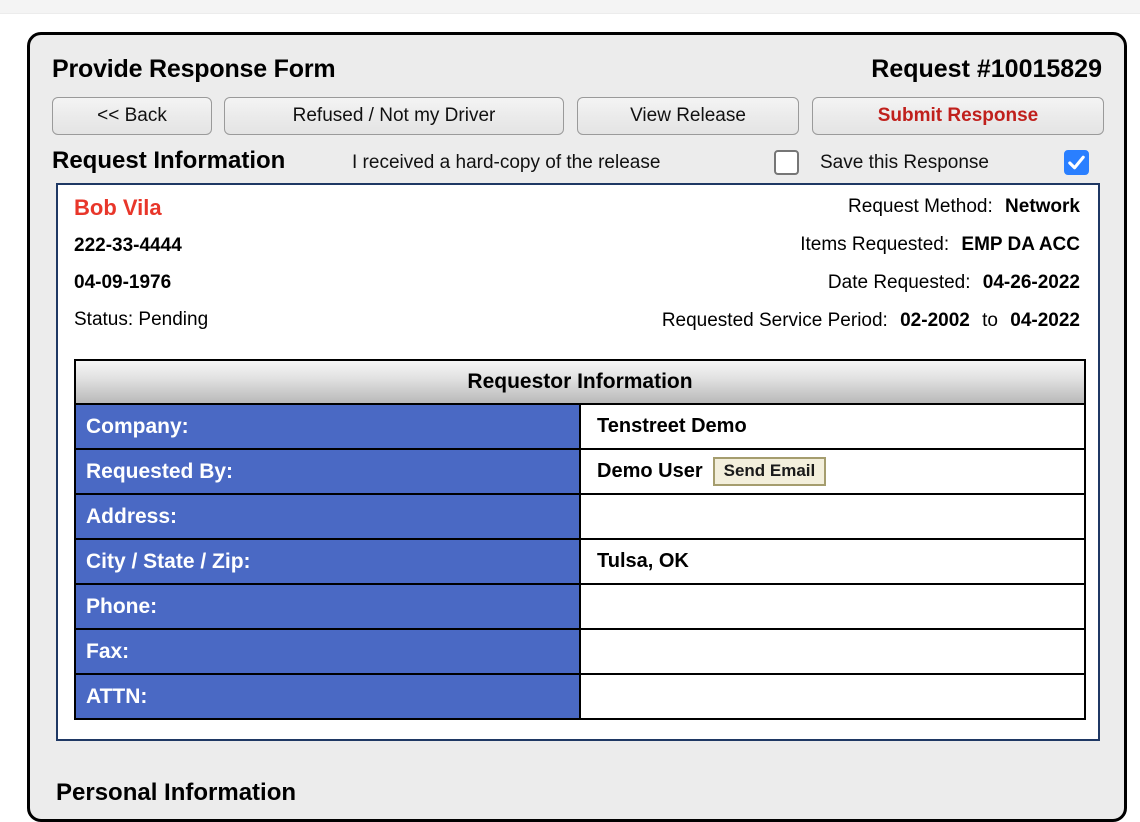 This screenshot has width=1140, height=822. Describe the element at coordinates (169, 160) in the screenshot. I see `section-title: Request Information` at that location.